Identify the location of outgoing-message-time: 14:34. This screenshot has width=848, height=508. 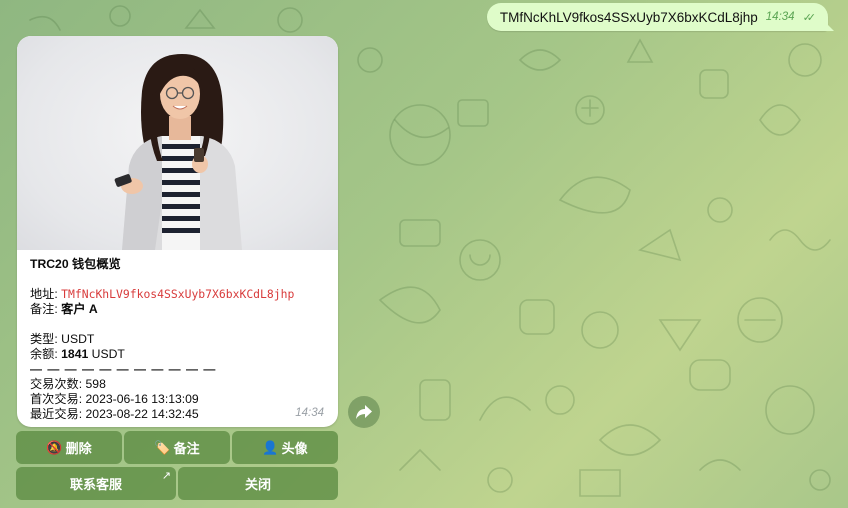
(780, 17).